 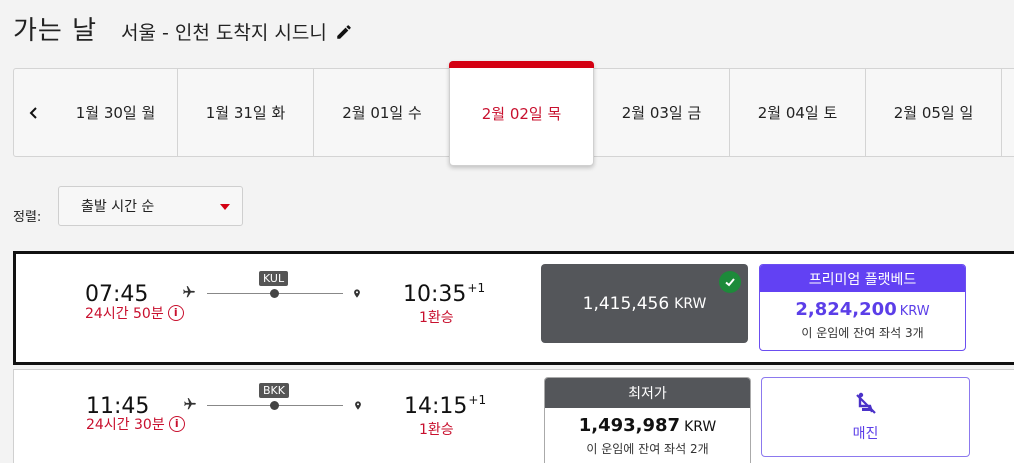 What do you see at coordinates (274, 278) in the screenshot?
I see `via-airport-badge: KUL` at bounding box center [274, 278].